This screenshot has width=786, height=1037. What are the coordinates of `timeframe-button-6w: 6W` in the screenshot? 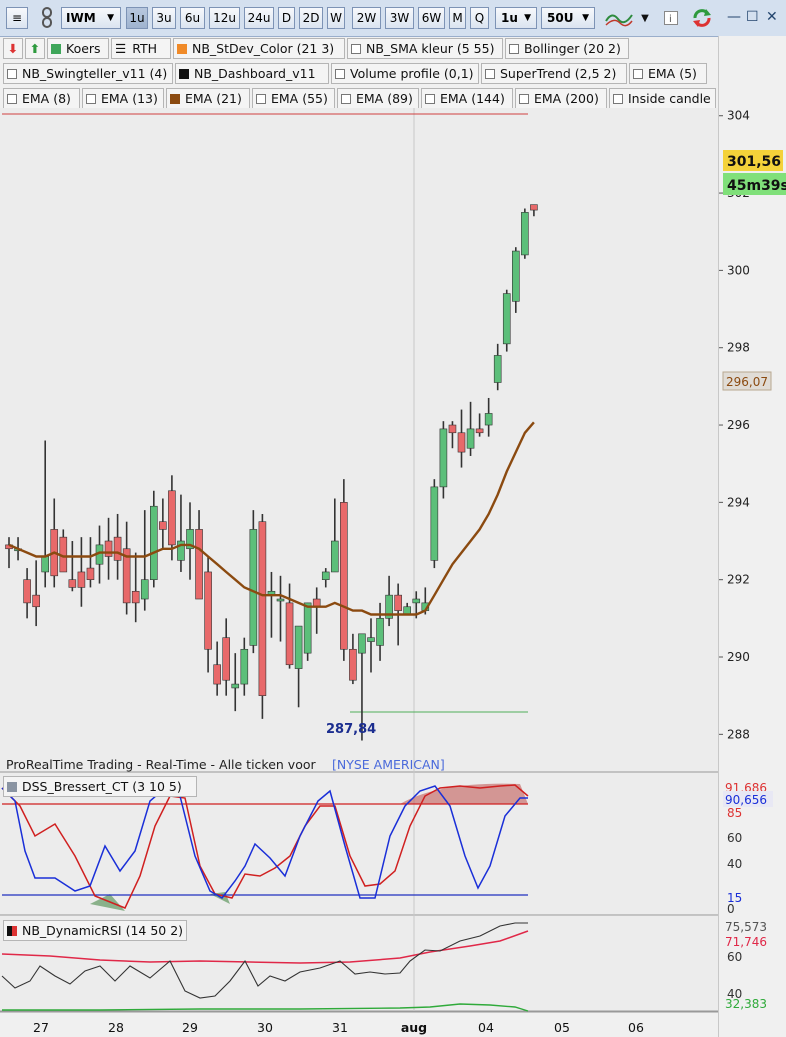 It's located at (431, 18).